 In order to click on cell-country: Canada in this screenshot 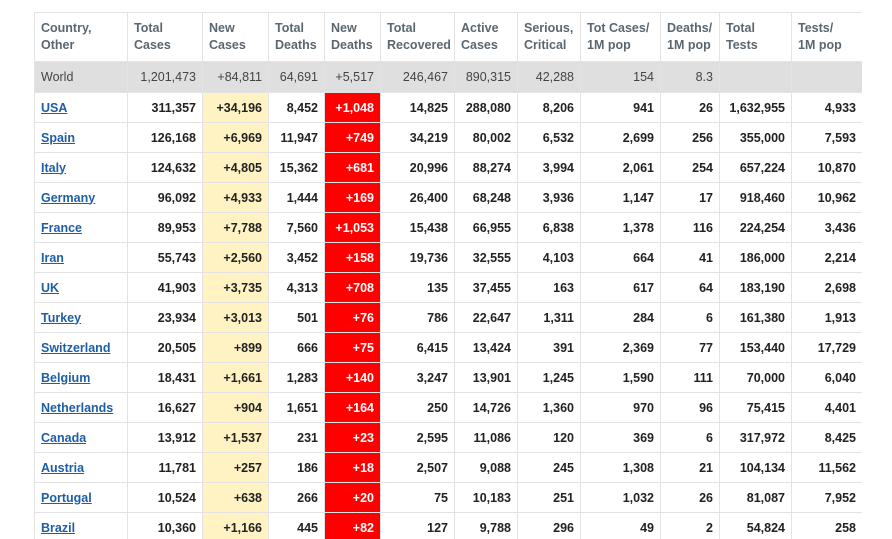, I will do `click(81, 437)`.